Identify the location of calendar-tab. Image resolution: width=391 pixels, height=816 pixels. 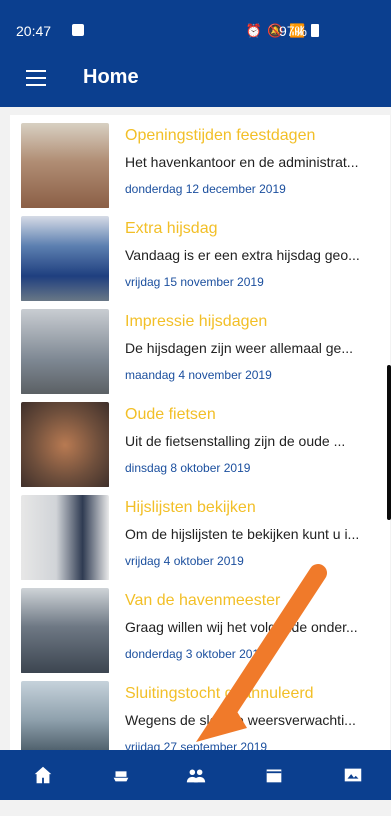
(274, 775).